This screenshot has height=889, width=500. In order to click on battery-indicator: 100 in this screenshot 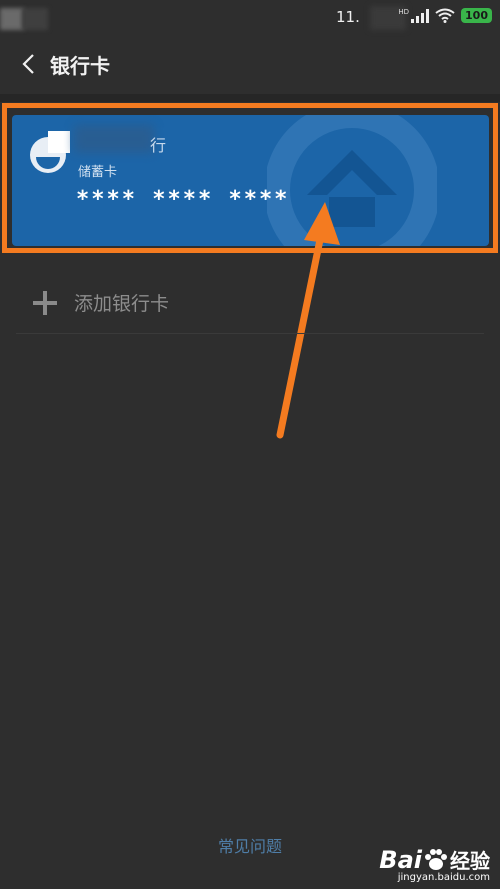, I will do `click(476, 15)`.